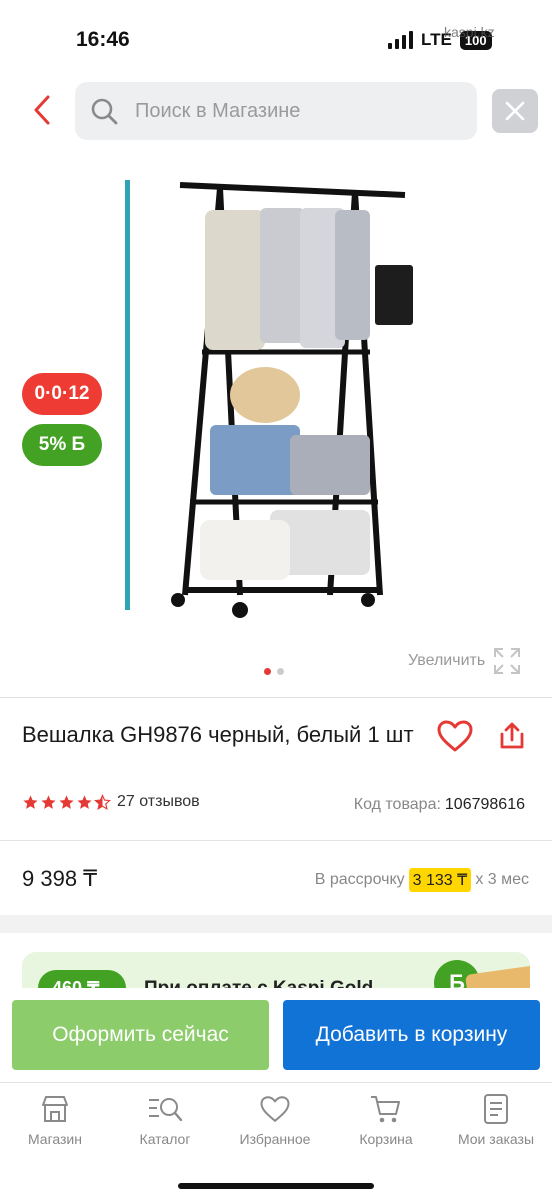 Image resolution: width=552 pixels, height=1200 pixels. I want to click on half-star-icon, so click(102, 801).